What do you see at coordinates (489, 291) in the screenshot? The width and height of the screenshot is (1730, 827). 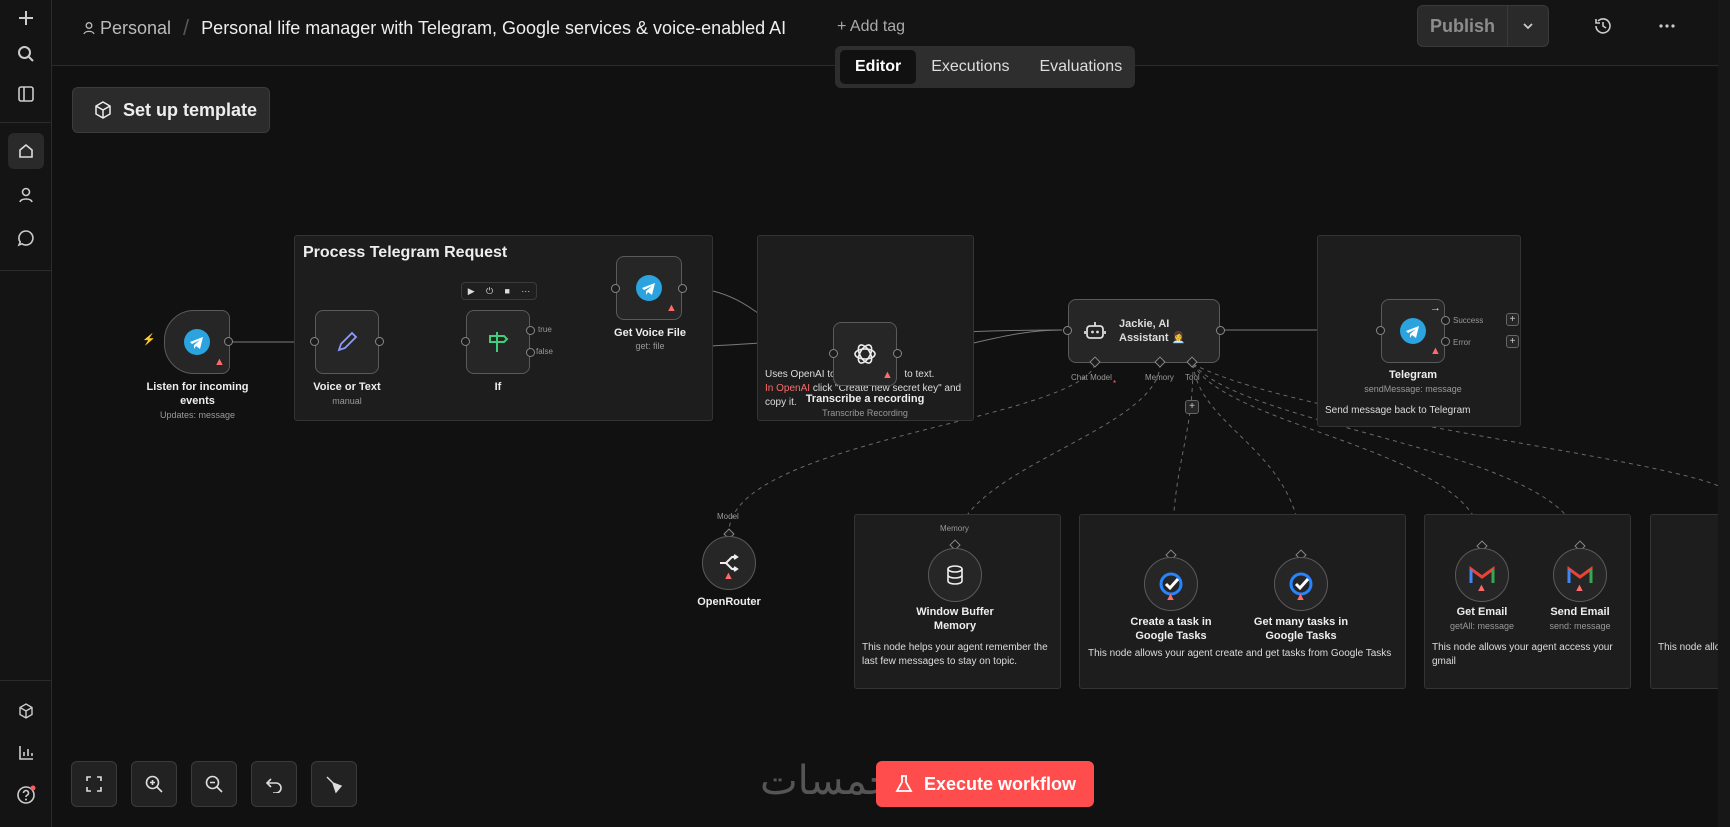 I see `power-icon: ⏻` at bounding box center [489, 291].